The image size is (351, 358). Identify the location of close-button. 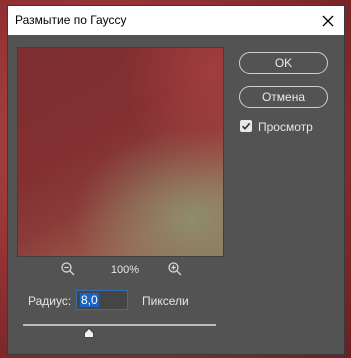
(328, 20).